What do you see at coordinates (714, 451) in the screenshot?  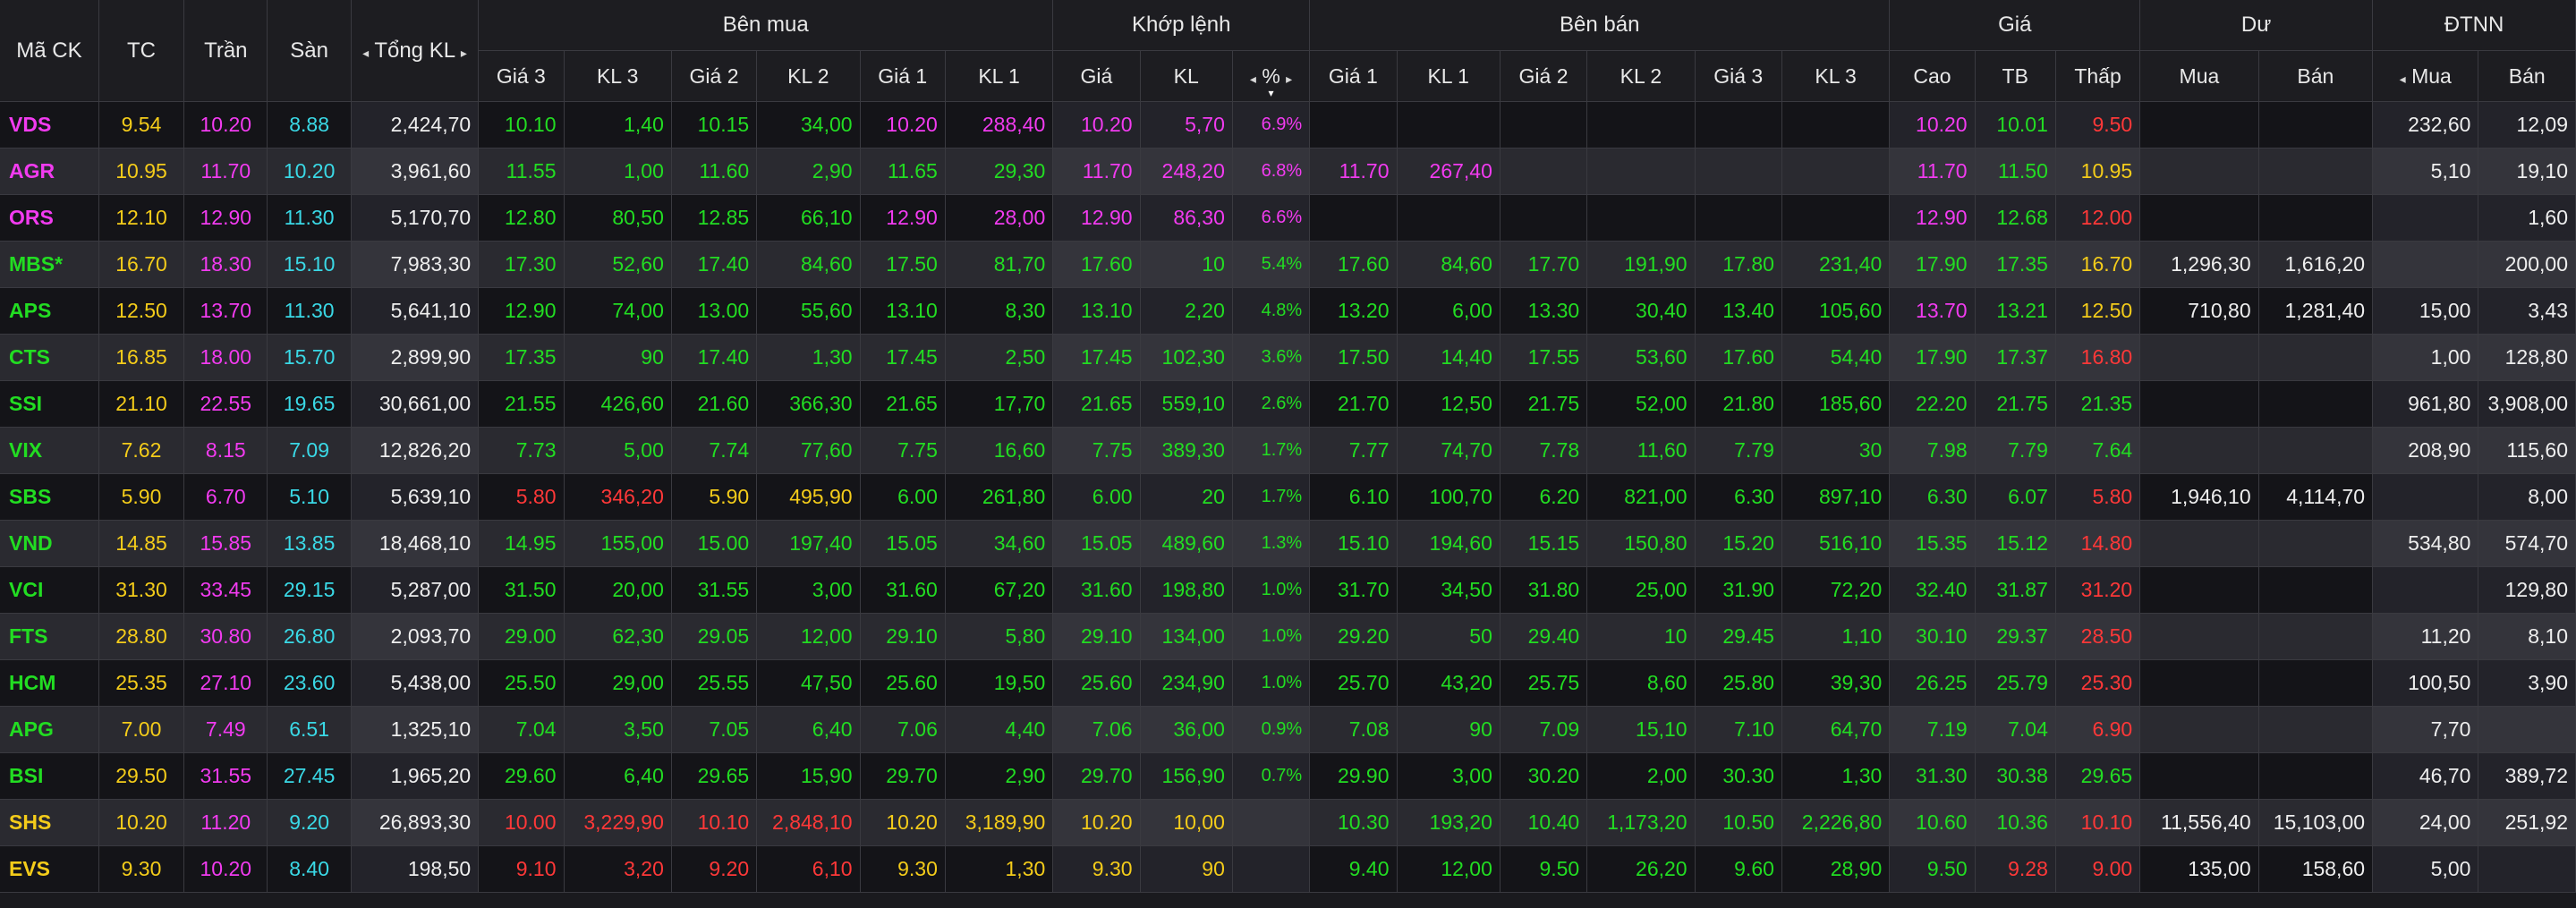 I see `bid-cell: 7.74` at bounding box center [714, 451].